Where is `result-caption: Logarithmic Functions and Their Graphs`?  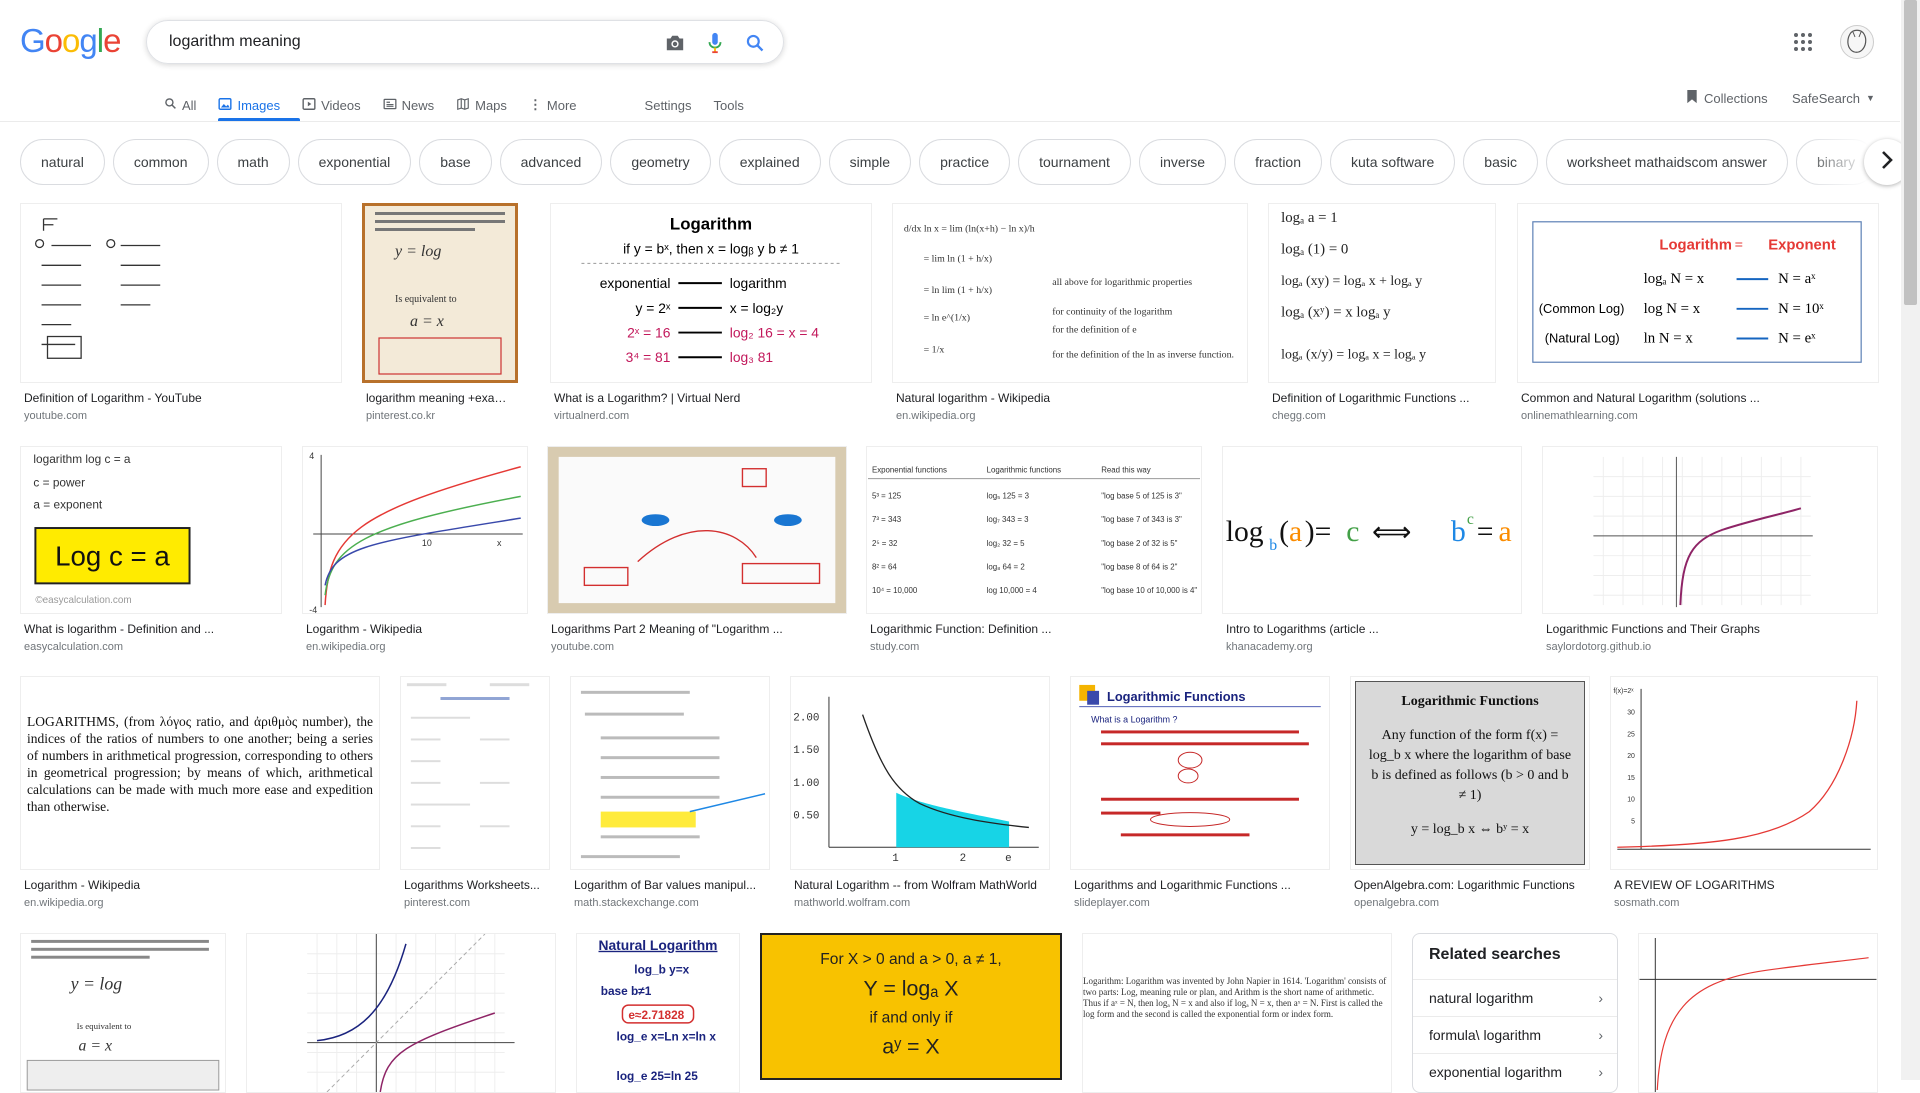 result-caption: Logarithmic Functions and Their Graphs is located at coordinates (1710, 629).